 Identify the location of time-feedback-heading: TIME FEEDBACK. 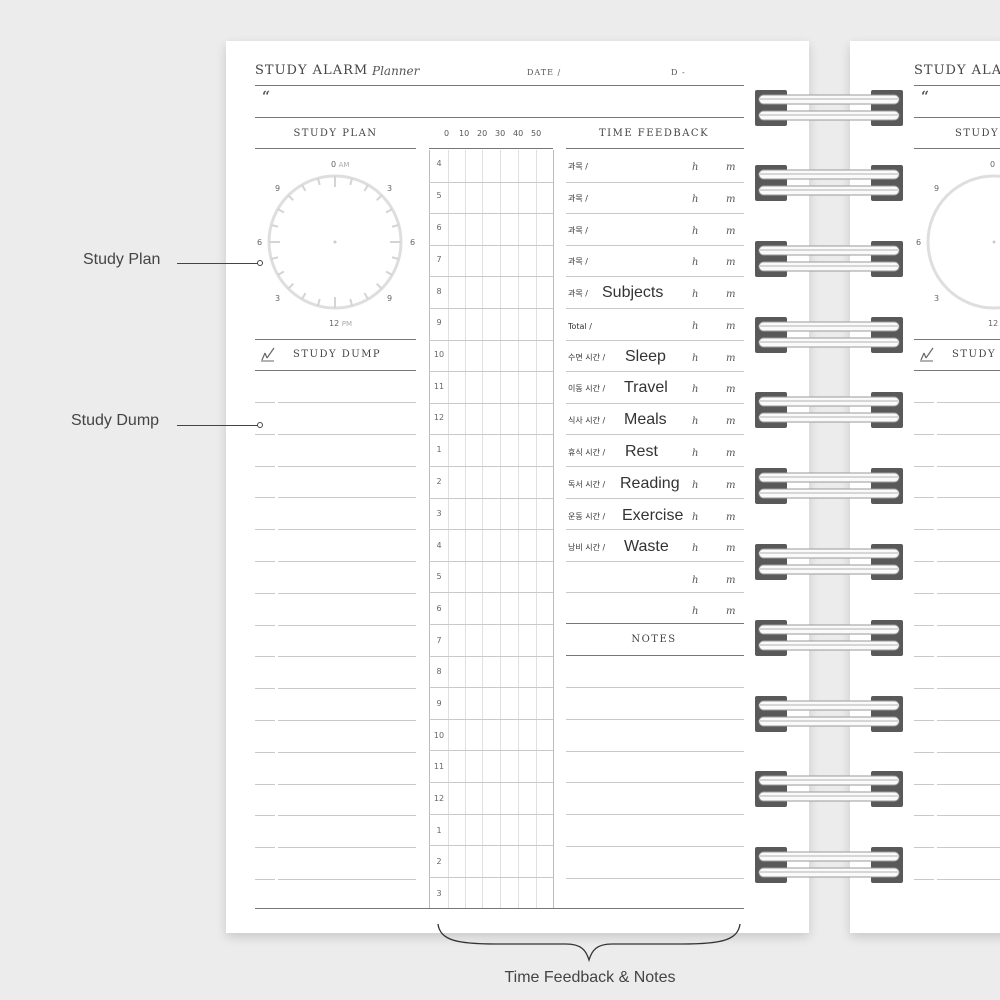
(654, 133).